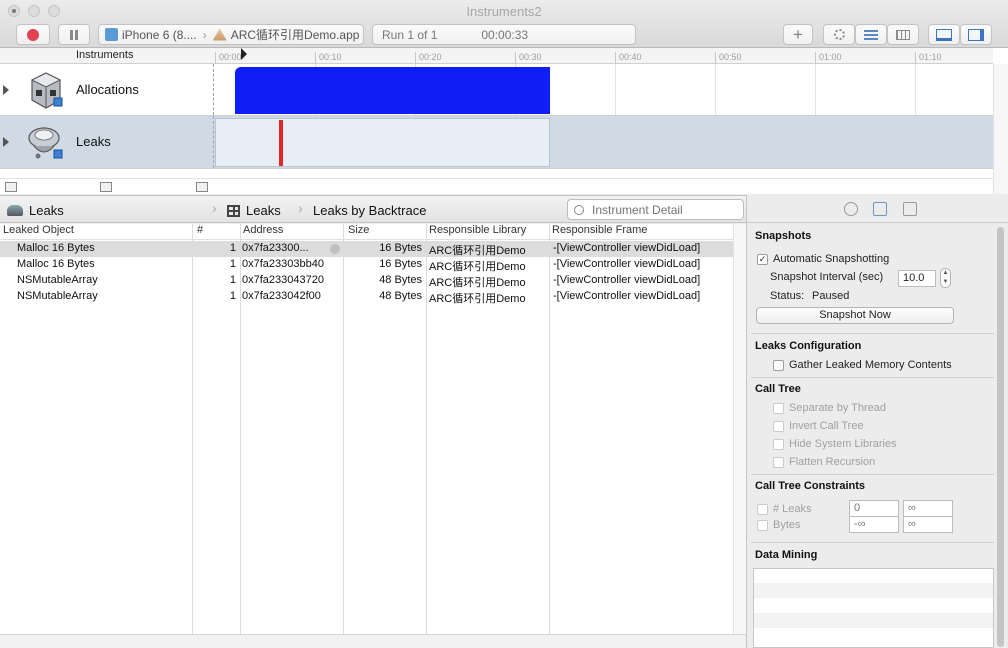 Image resolution: width=1008 pixels, height=648 pixels. I want to click on section-title-call-tree-constraints: Call Tree Constraints, so click(810, 486).